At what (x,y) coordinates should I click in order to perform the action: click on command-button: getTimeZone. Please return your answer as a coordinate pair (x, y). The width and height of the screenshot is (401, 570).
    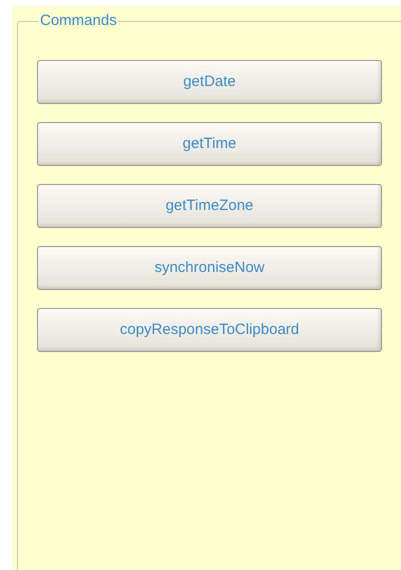
    Looking at the image, I should click on (209, 206).